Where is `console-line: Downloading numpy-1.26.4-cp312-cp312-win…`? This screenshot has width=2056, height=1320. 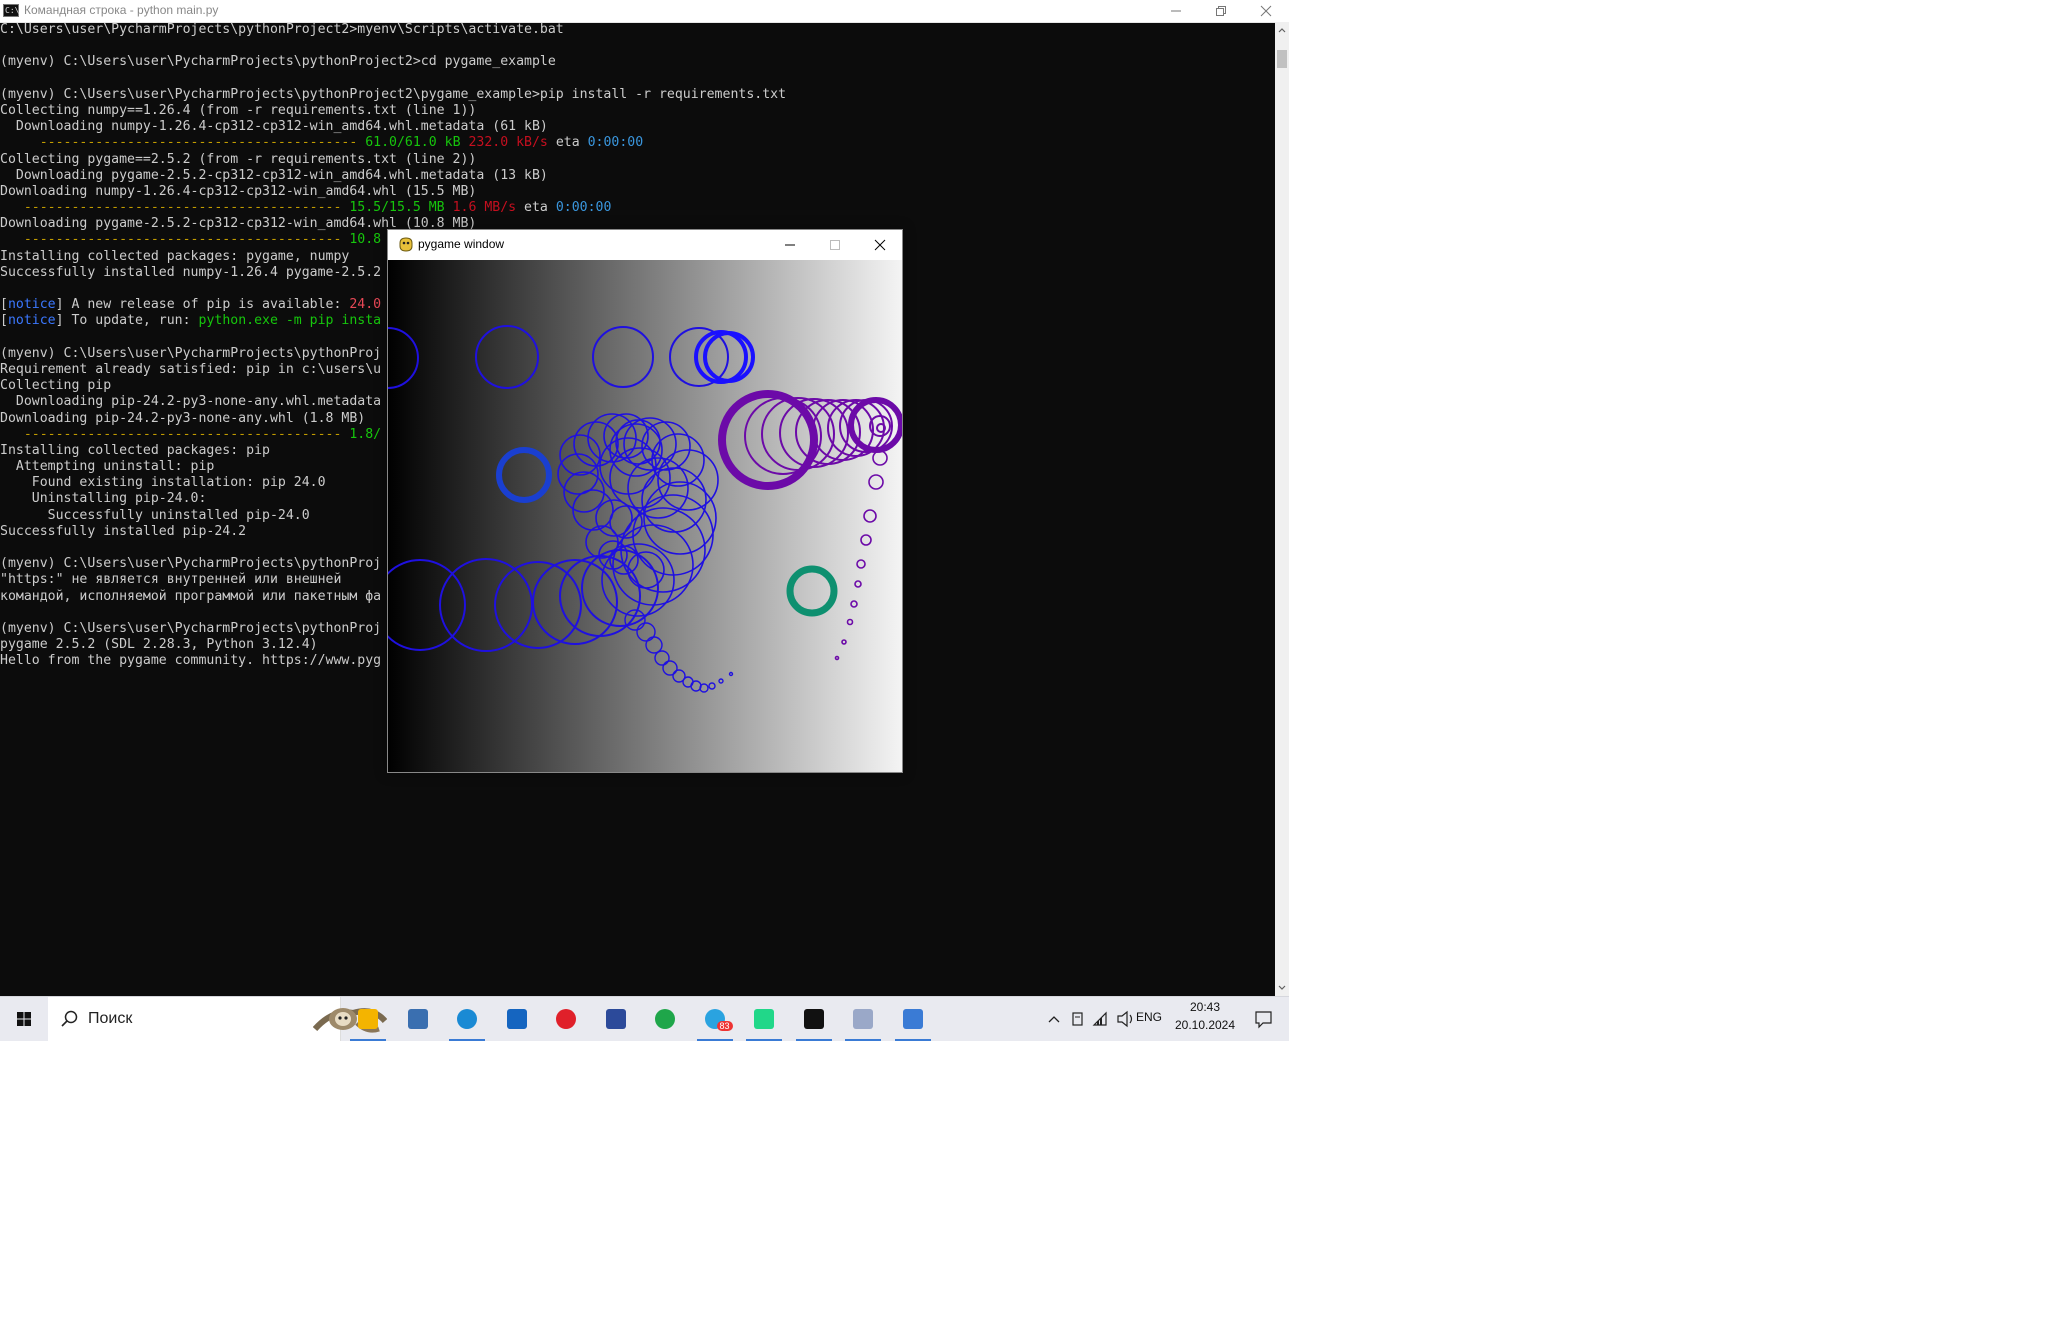
console-line: Downloading numpy-1.26.4-cp312-cp312-win… is located at coordinates (637, 127).